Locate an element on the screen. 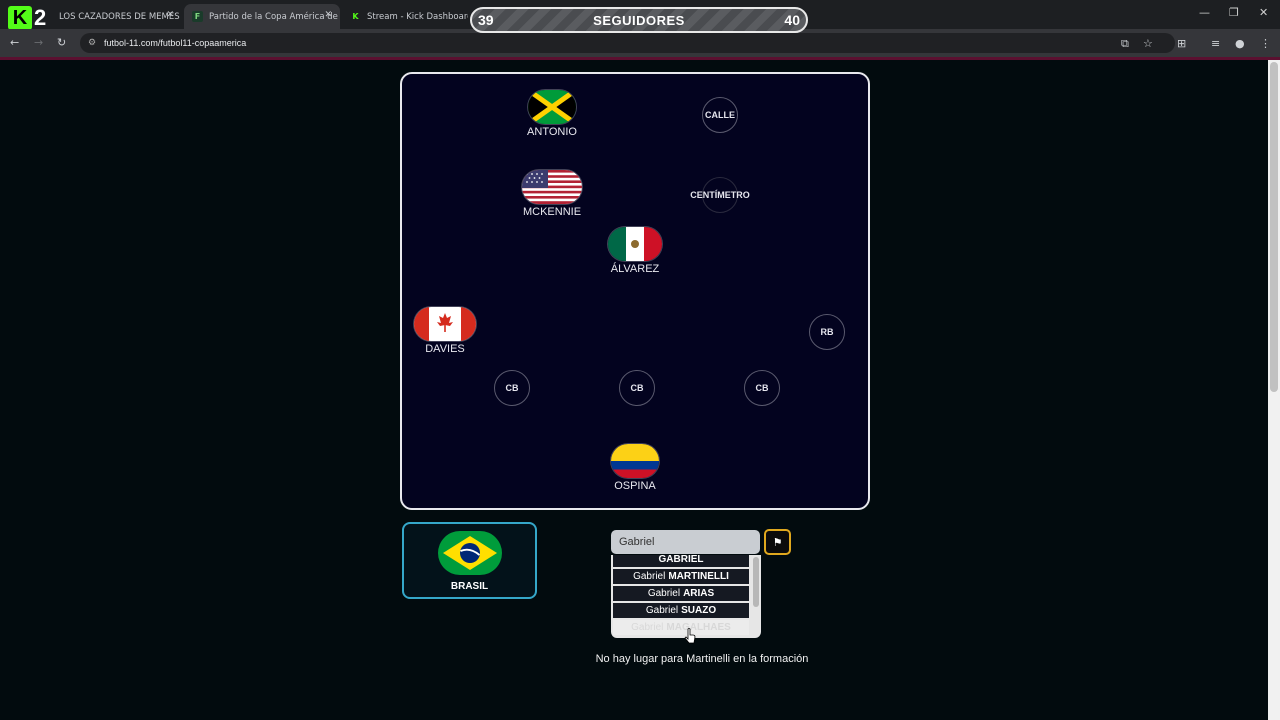 This screenshot has width=1280, height=720. url-text: futbol-11.com/futbol11-copaamerica is located at coordinates (175, 43).